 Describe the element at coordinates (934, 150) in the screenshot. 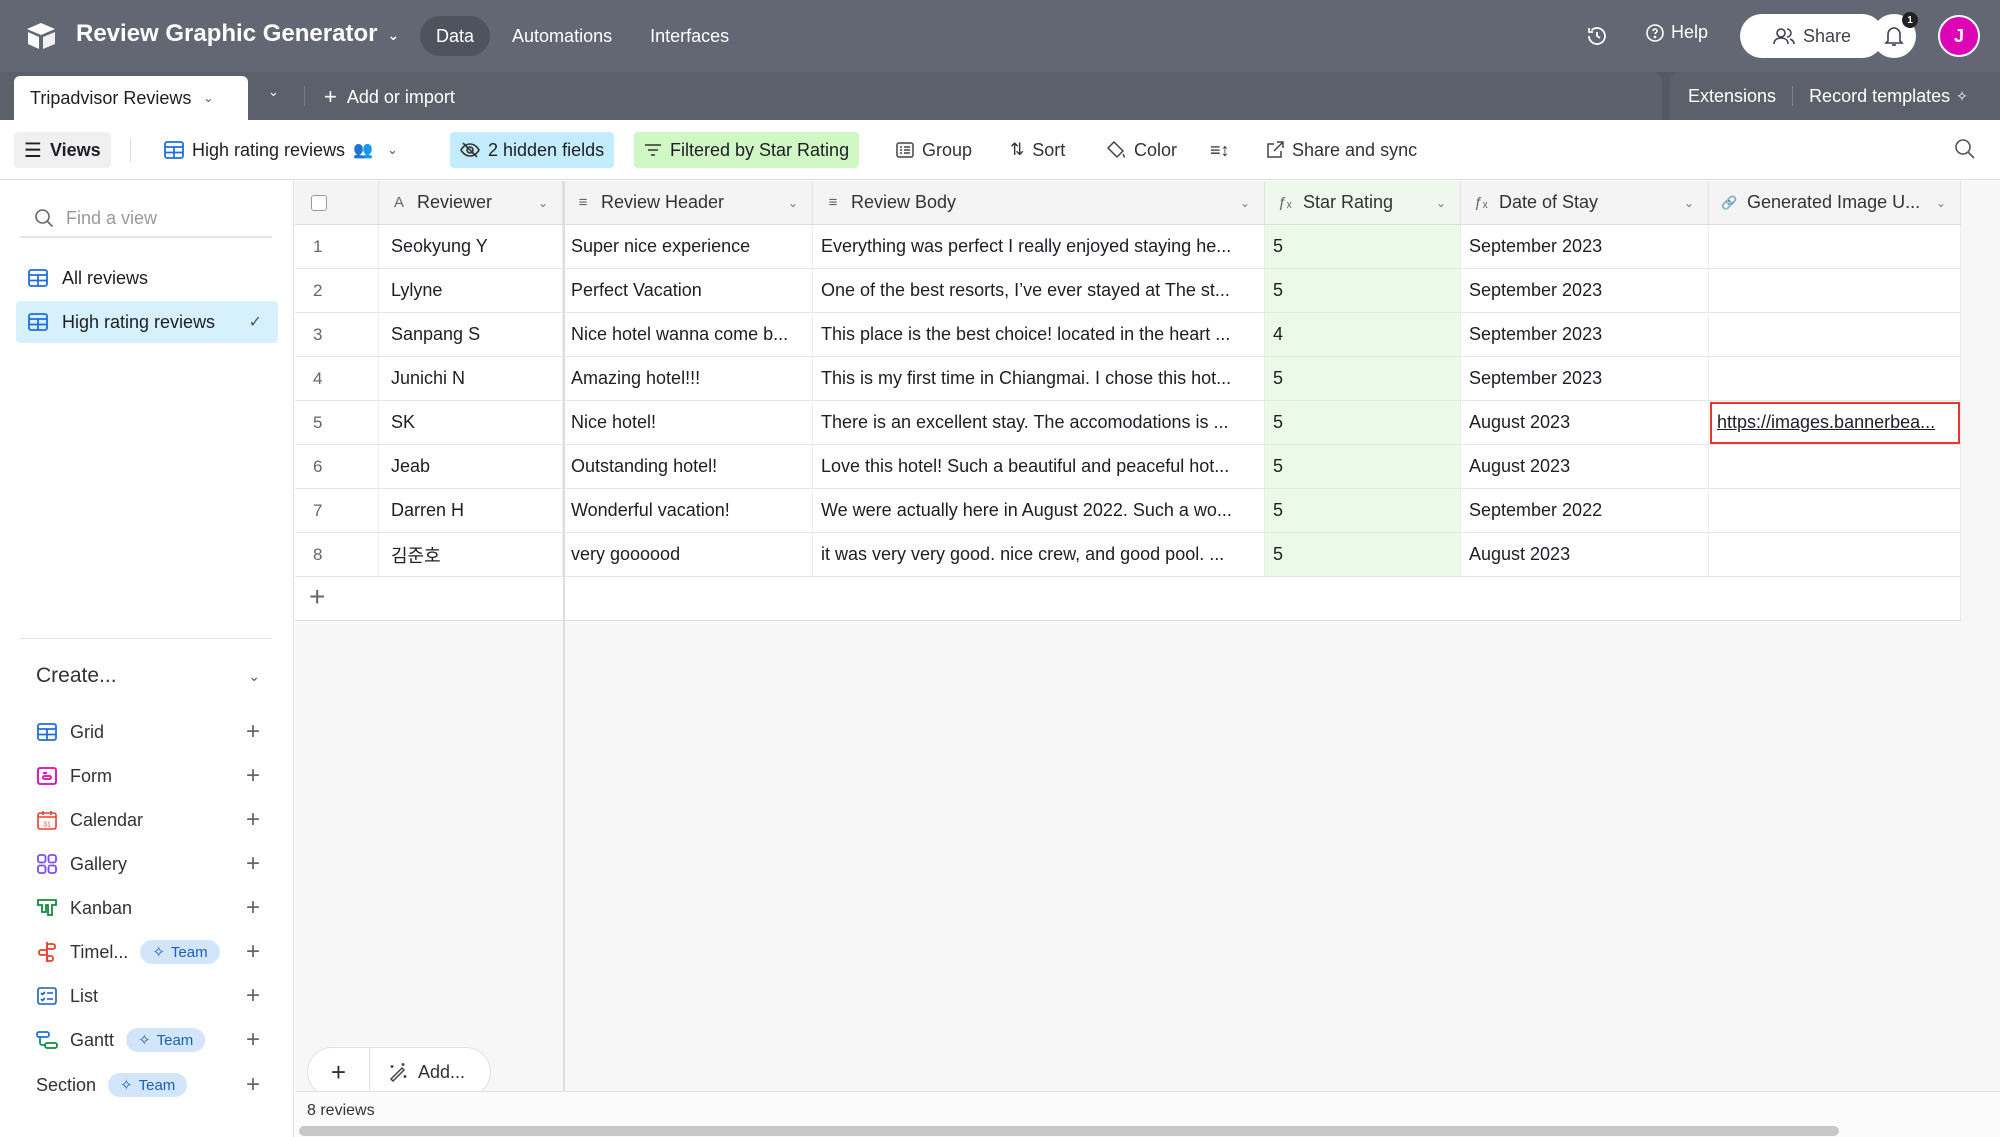

I see `group-button: Group` at that location.